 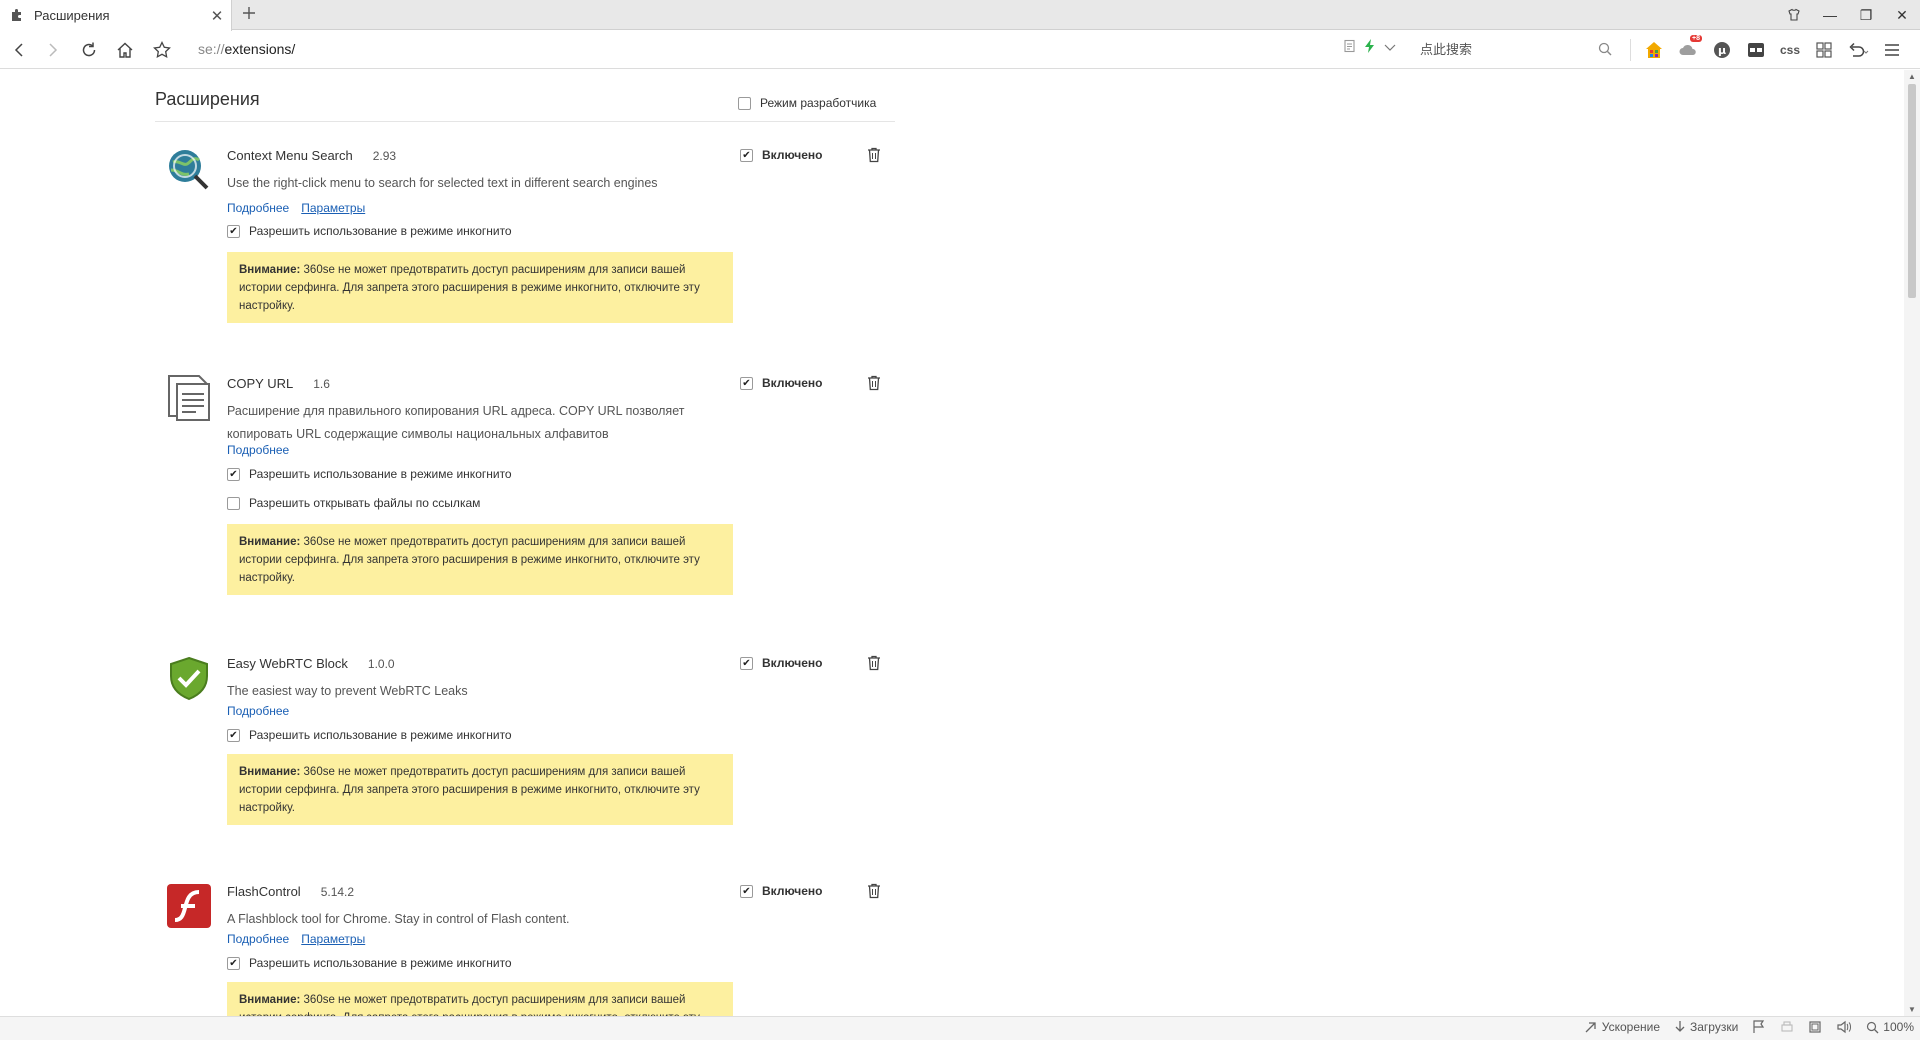 I want to click on new-tab-button, so click(x=249, y=14).